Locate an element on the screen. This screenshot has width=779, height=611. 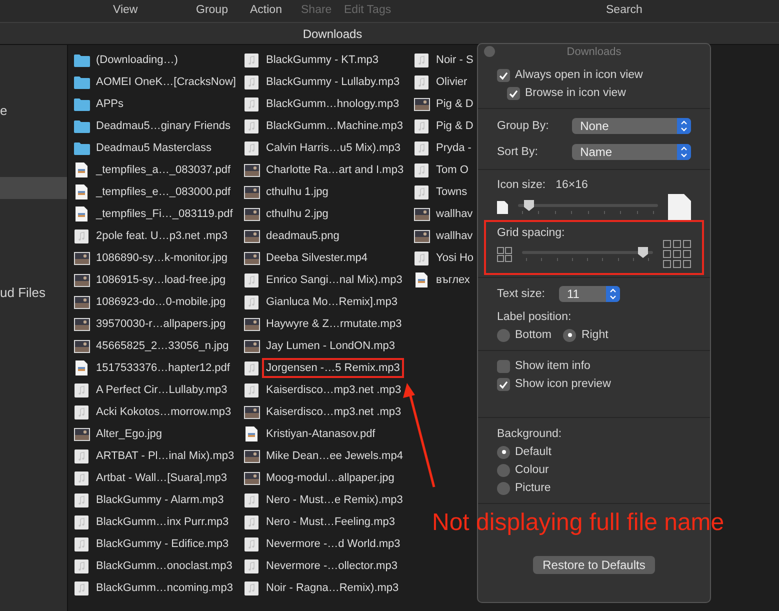
sidebar-item: e is located at coordinates (33, 110).